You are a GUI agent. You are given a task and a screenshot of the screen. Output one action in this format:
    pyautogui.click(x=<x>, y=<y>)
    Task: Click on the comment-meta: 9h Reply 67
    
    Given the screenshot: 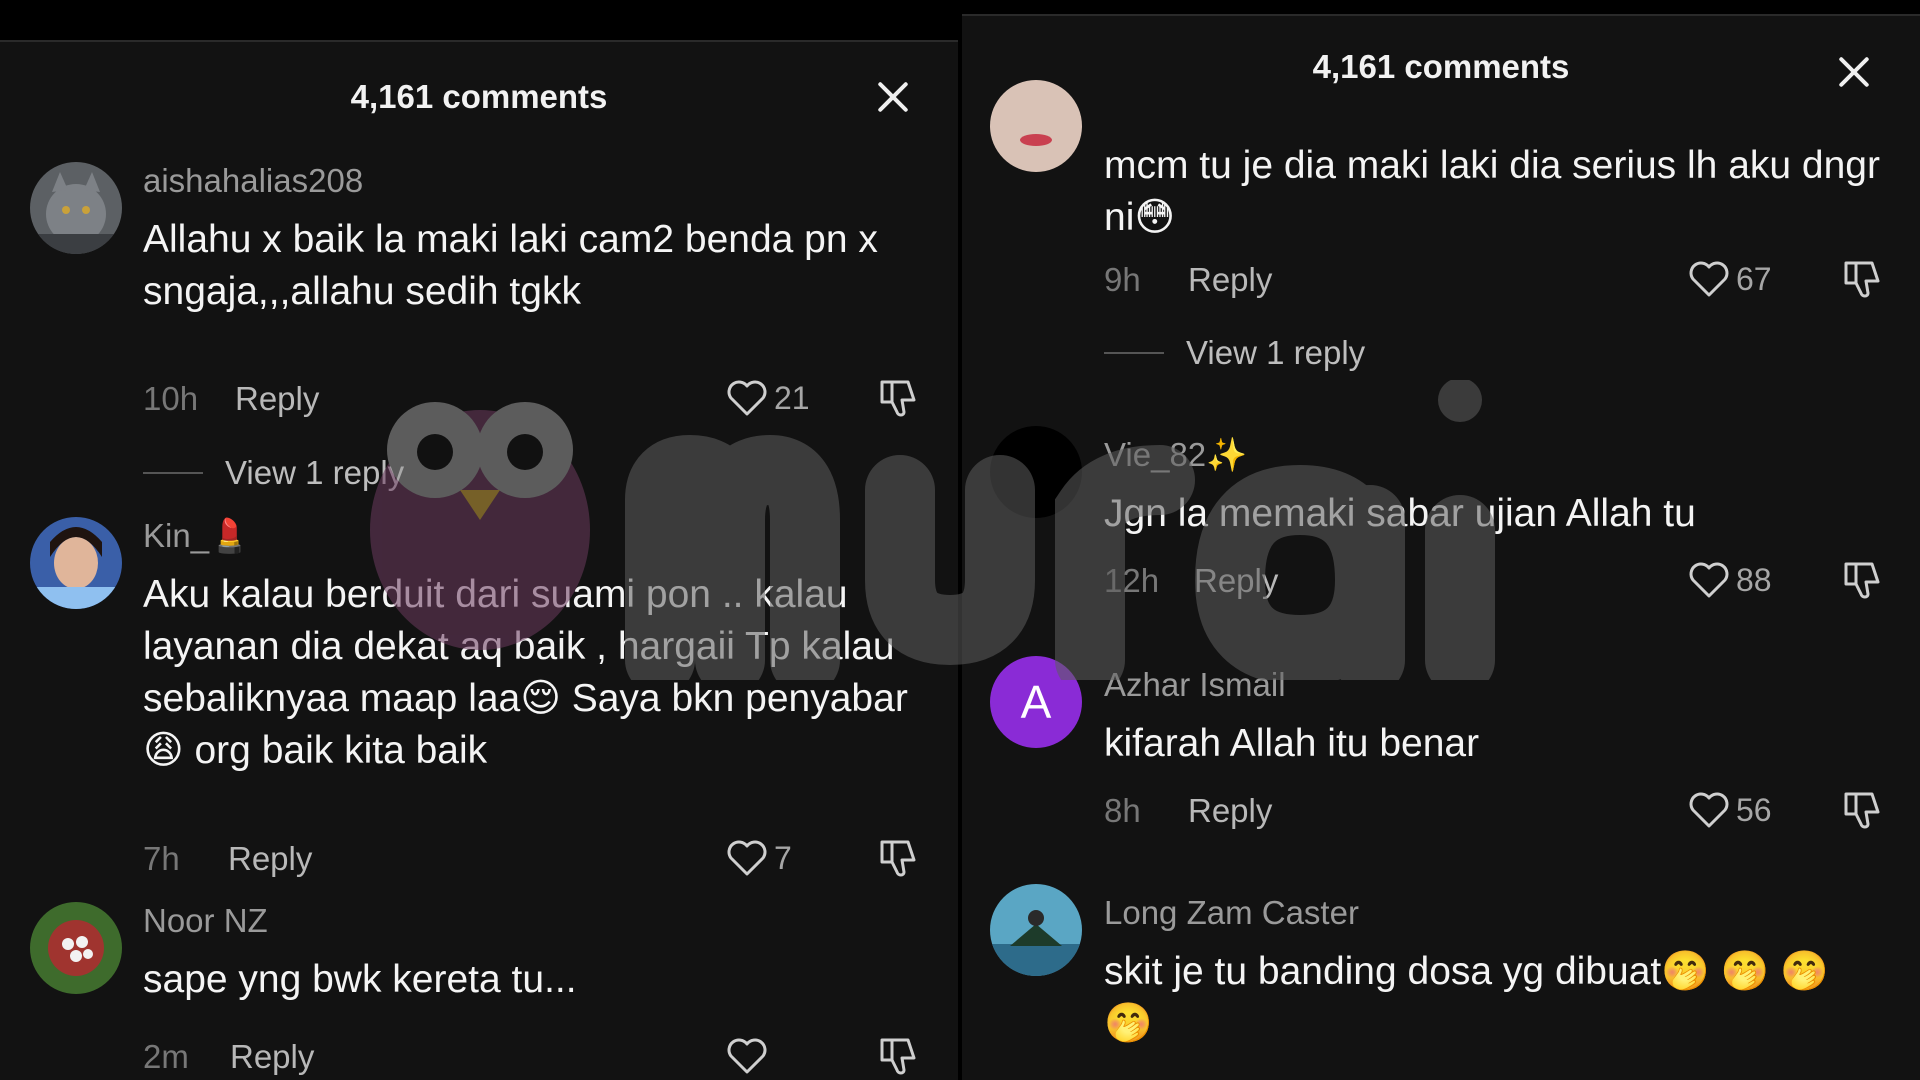 What is the action you would take?
    pyautogui.click(x=1497, y=280)
    